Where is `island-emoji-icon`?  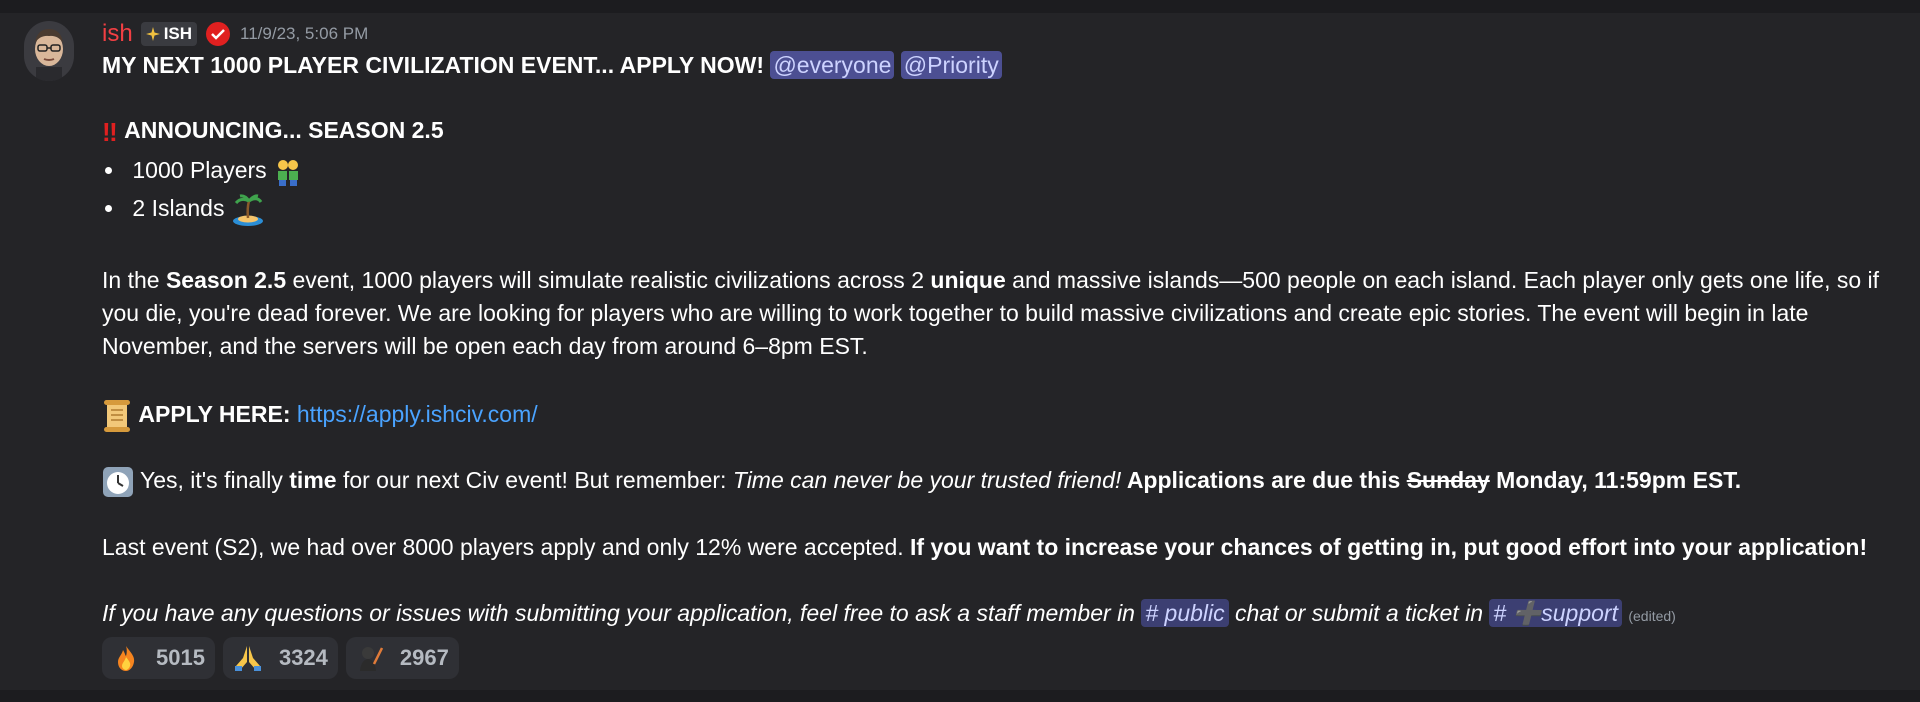
island-emoji-icon is located at coordinates (247, 210).